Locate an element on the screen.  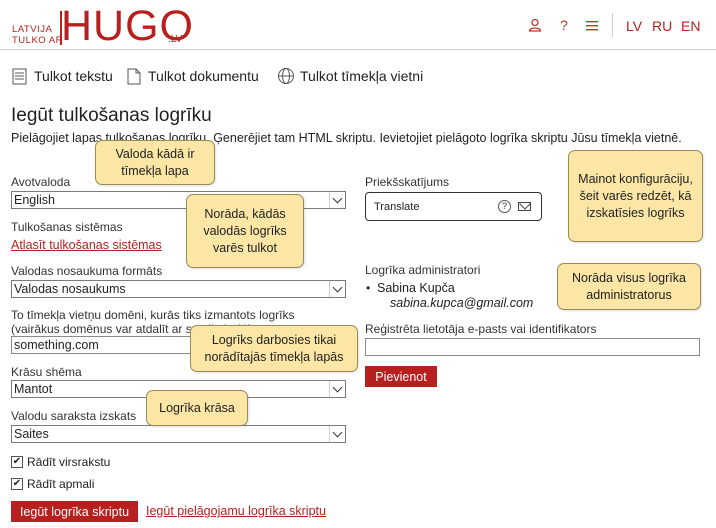
checkbox-label: Rādīt apmali is located at coordinates (61, 484).